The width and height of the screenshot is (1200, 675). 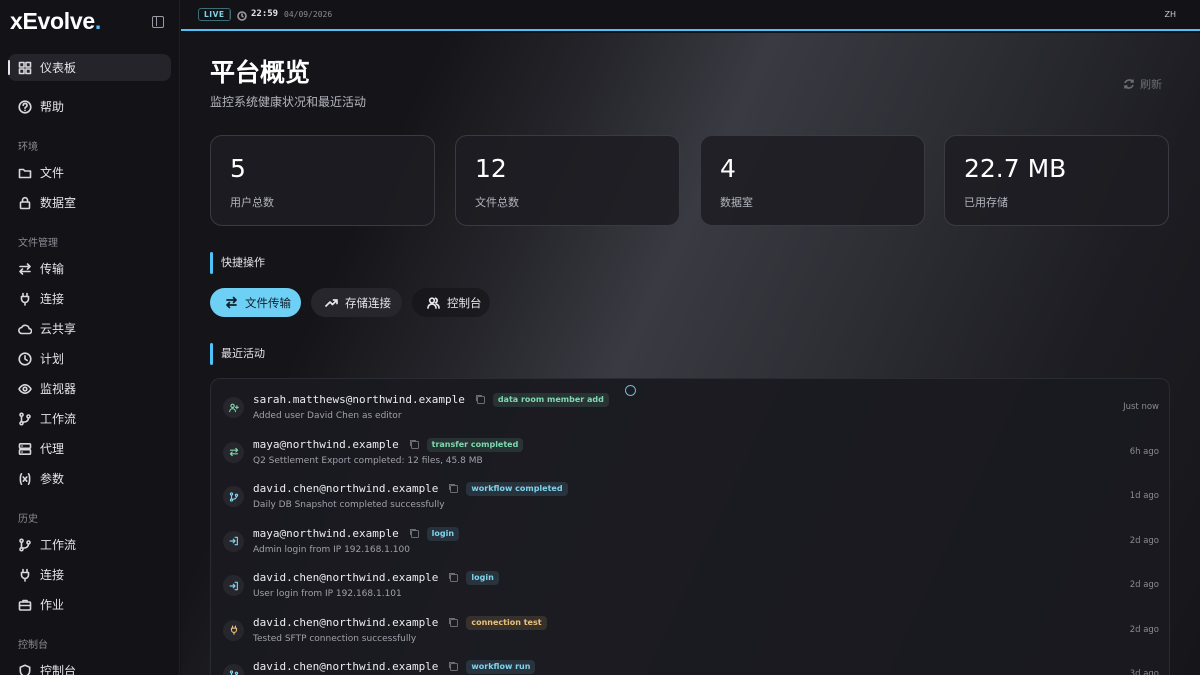 I want to click on activity-tag: login, so click(x=482, y=578).